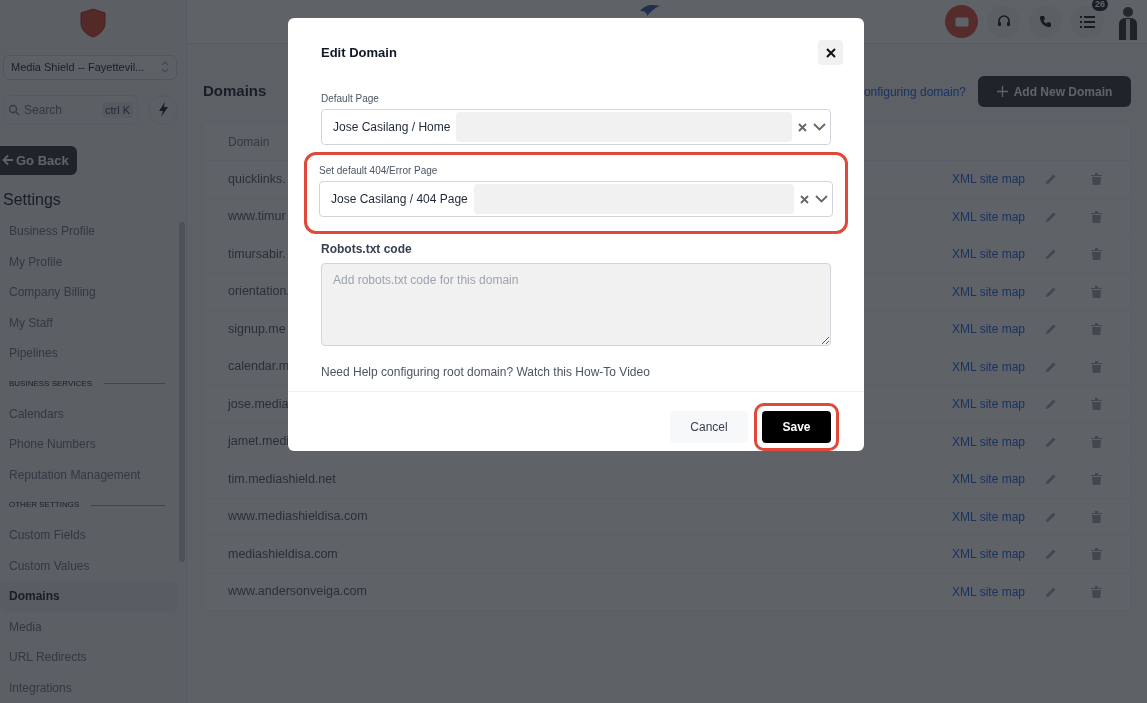 Image resolution: width=1147 pixels, height=703 pixels. I want to click on close-button, so click(830, 52).